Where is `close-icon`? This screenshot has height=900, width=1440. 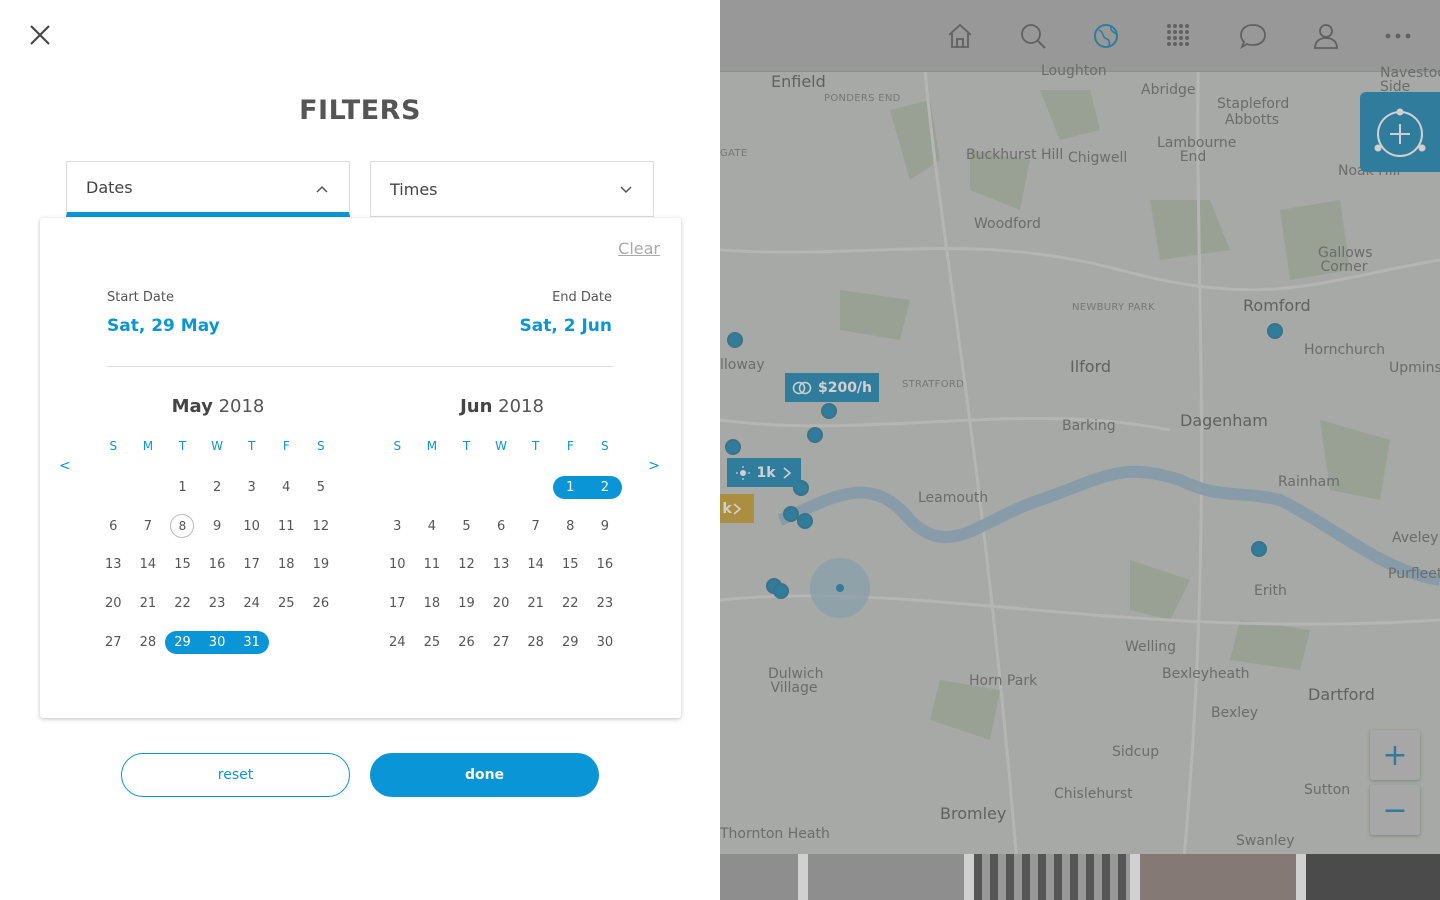
close-icon is located at coordinates (40, 35).